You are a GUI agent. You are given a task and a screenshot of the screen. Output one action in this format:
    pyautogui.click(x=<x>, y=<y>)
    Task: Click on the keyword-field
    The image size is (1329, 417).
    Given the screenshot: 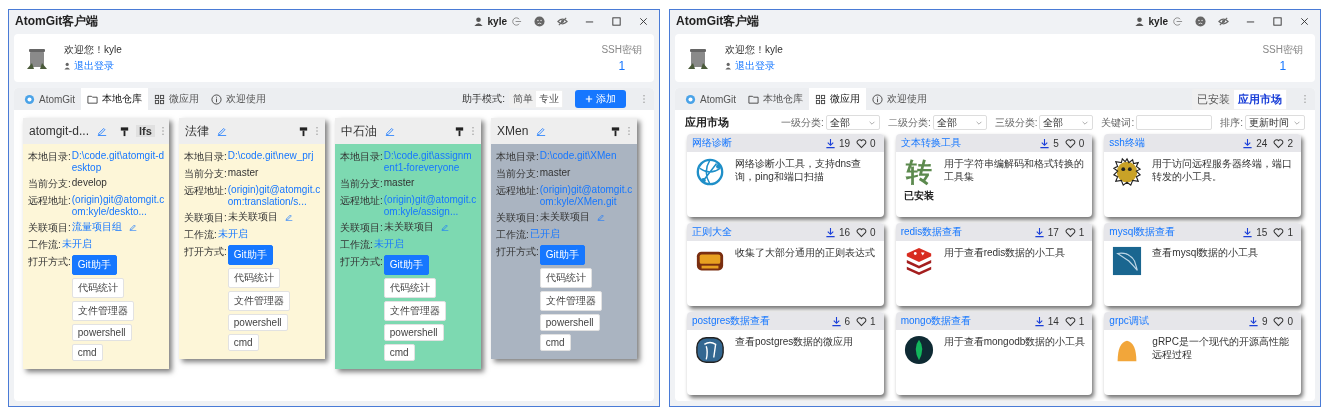 What is the action you would take?
    pyautogui.click(x=1174, y=122)
    